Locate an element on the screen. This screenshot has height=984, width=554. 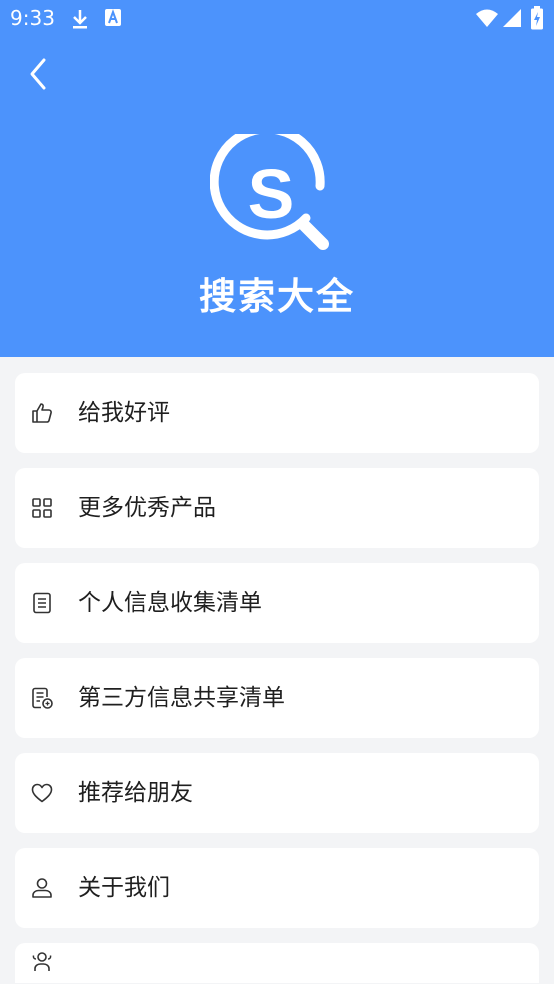
thumbs-up-icon is located at coordinates (42, 413).